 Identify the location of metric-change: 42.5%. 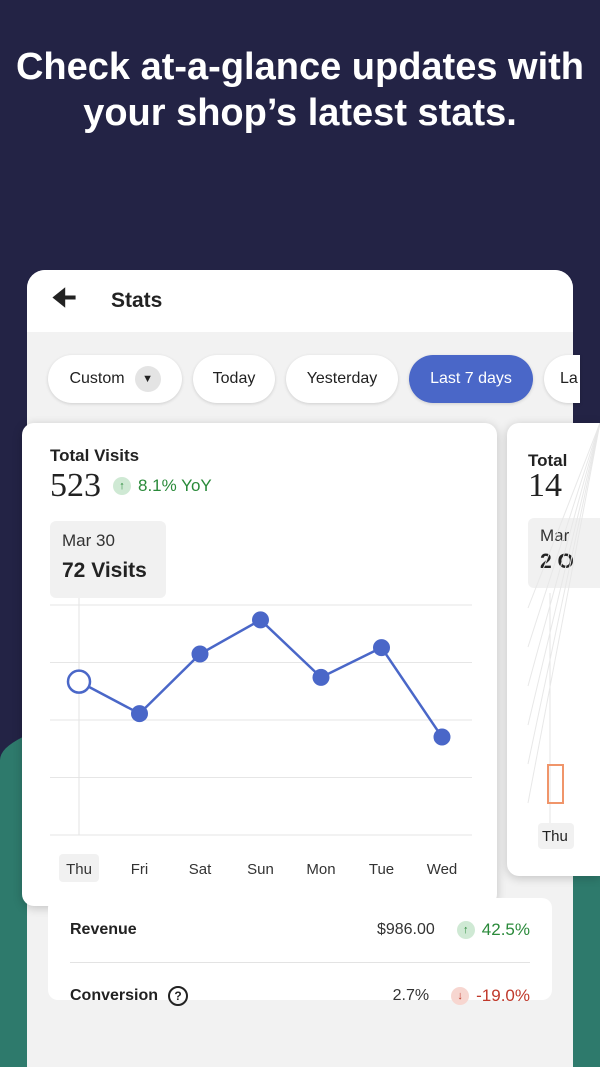
(505, 929).